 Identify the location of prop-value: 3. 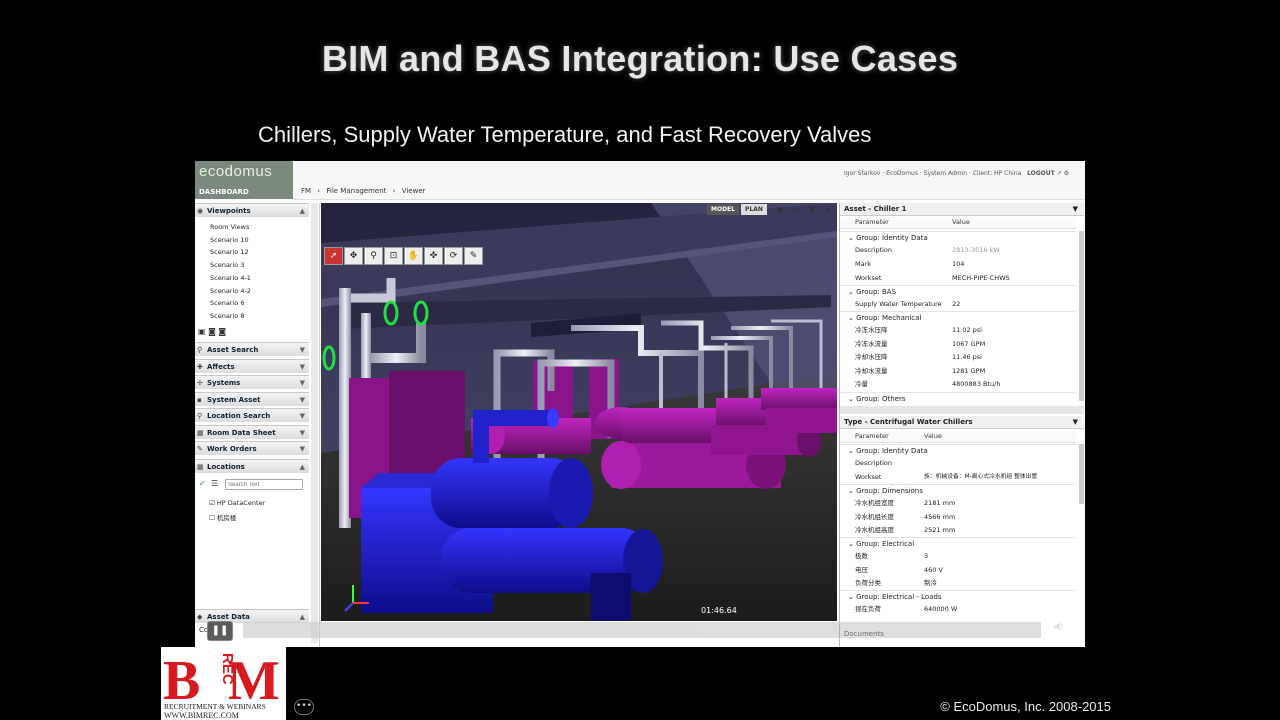
(926, 556).